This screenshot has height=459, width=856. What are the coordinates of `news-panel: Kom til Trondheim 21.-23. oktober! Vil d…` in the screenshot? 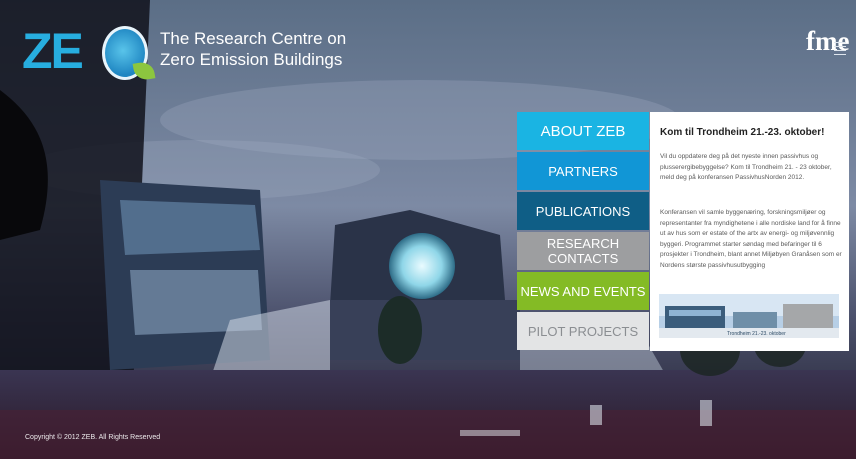 It's located at (749, 231).